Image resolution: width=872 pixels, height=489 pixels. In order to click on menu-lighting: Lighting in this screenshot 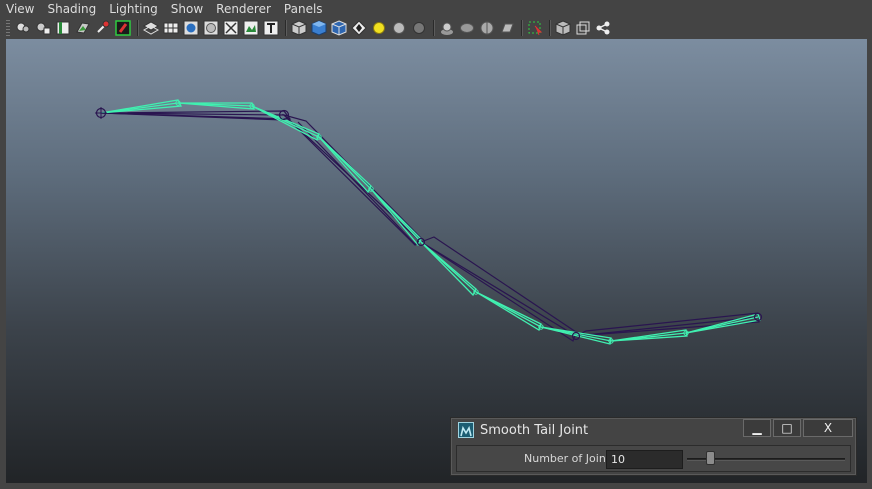, I will do `click(133, 9)`.